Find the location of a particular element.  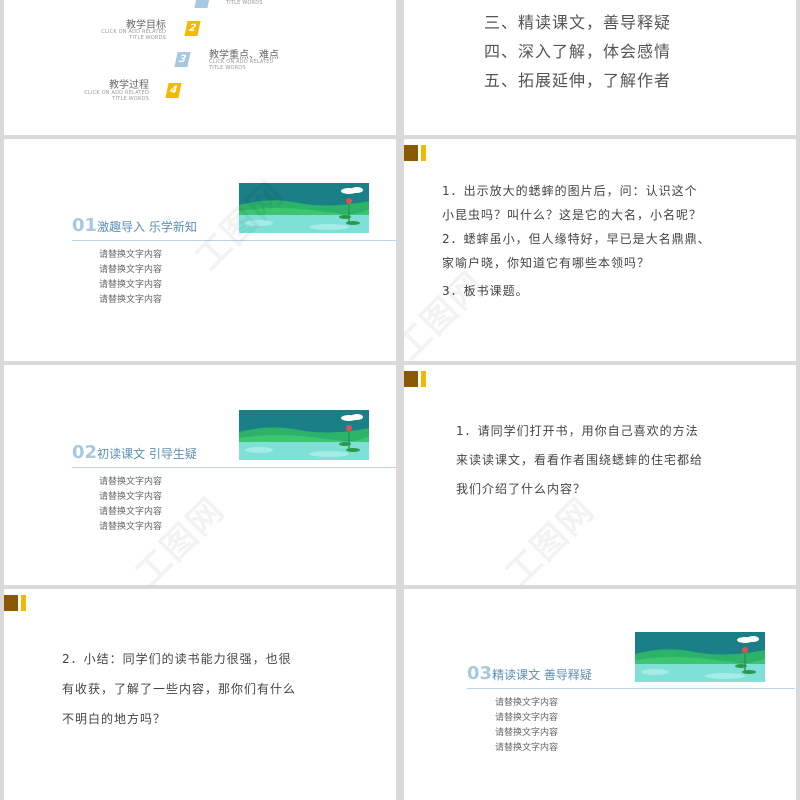

text-line: 2．小结：同学们的读书能力很强，也很 is located at coordinates (177, 659).